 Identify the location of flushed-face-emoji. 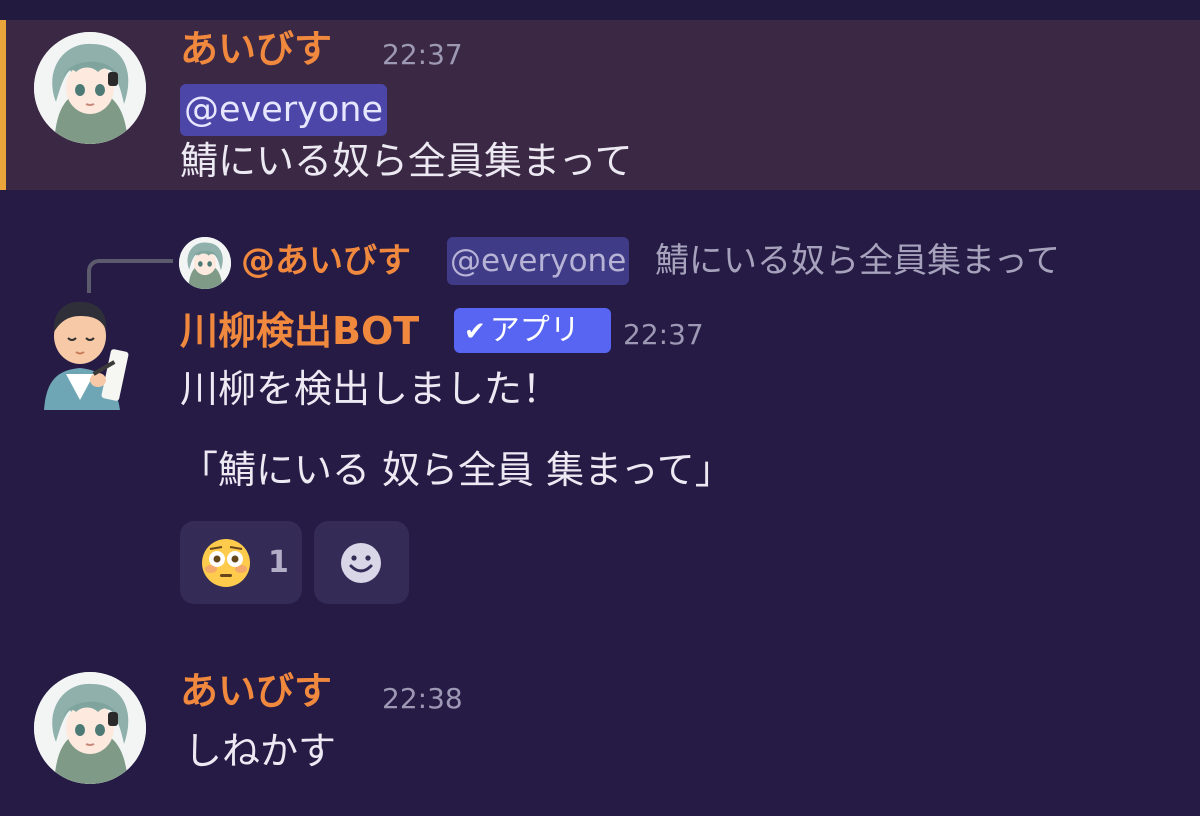
(226, 563).